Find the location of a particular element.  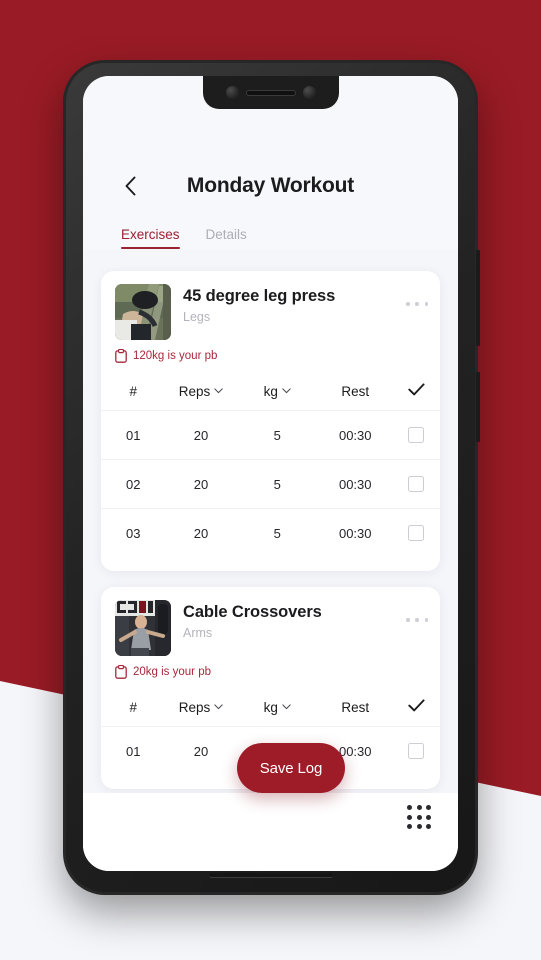

power-button is located at coordinates (478, 407).